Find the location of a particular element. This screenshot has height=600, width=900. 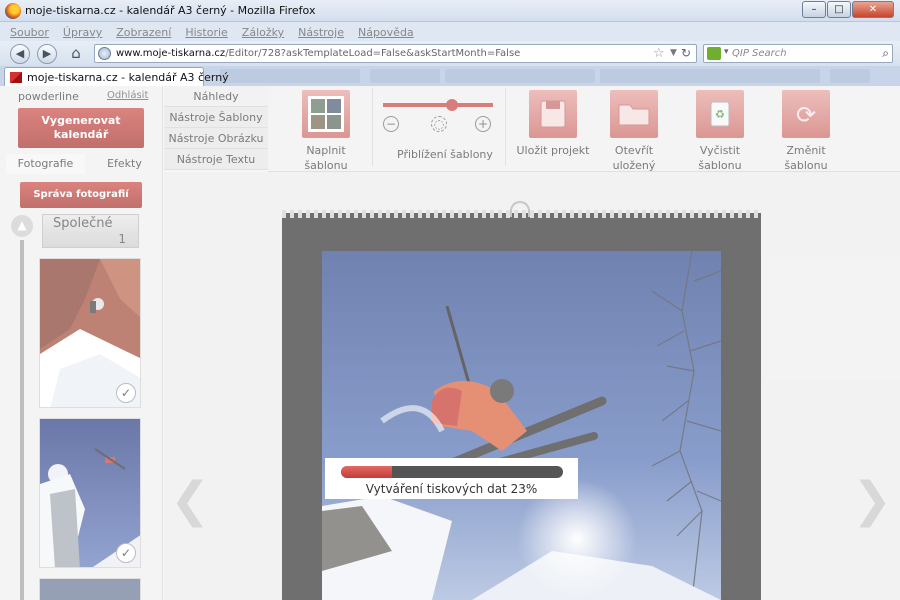

progress-text: Vytváření tiskových dat 23% is located at coordinates (451, 489).